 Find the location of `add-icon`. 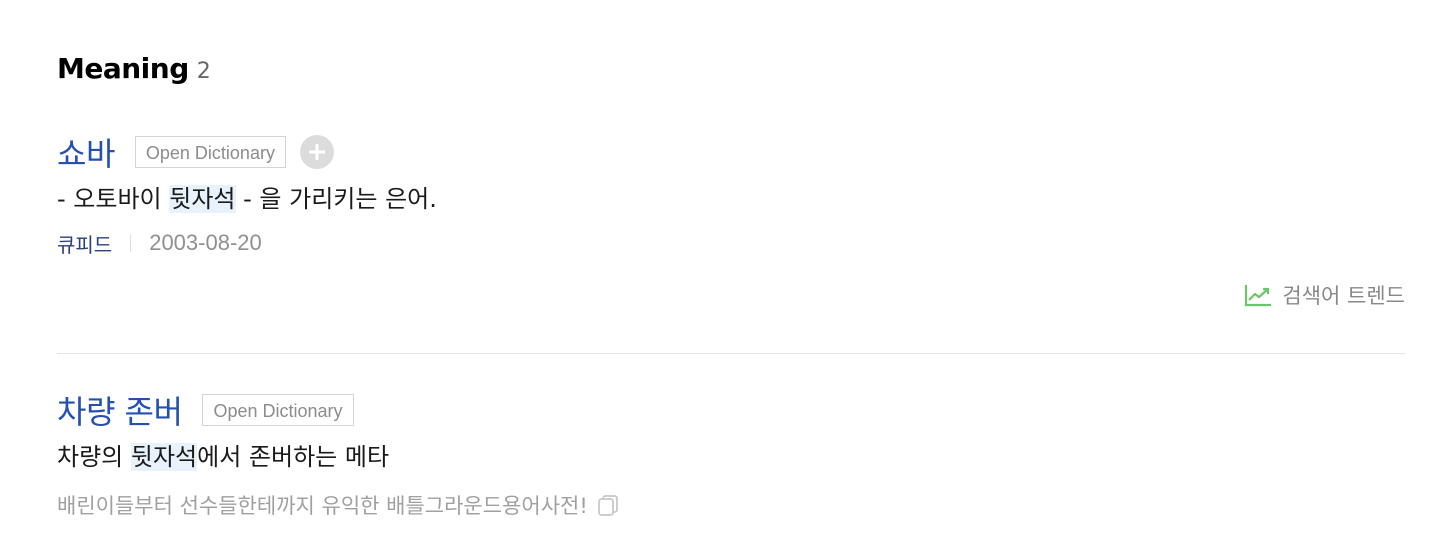

add-icon is located at coordinates (316, 152).